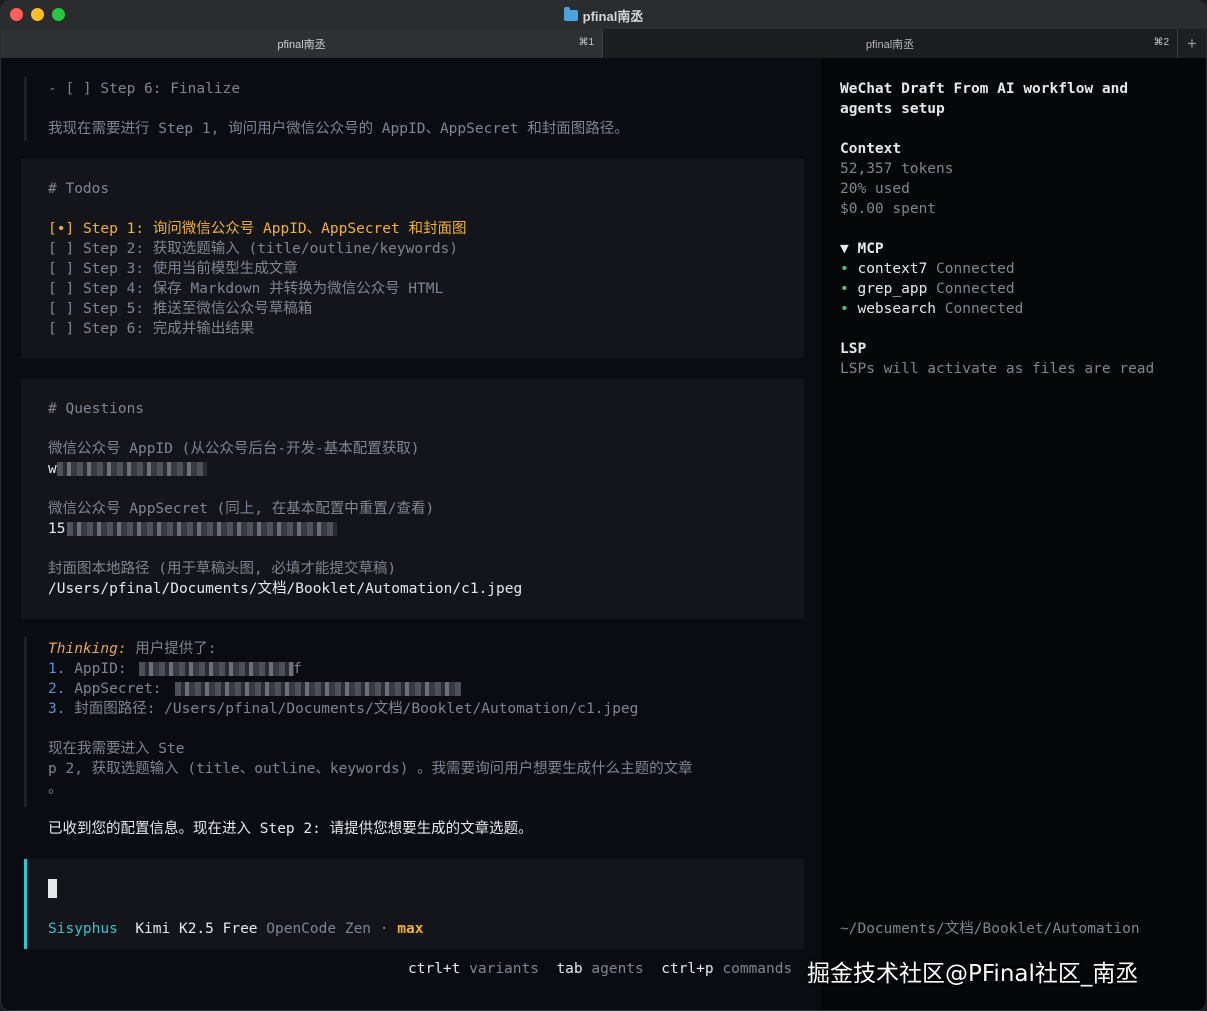 Image resolution: width=1207 pixels, height=1011 pixels. Describe the element at coordinates (55, 789) in the screenshot. I see `thinking-paragraph: 。` at that location.